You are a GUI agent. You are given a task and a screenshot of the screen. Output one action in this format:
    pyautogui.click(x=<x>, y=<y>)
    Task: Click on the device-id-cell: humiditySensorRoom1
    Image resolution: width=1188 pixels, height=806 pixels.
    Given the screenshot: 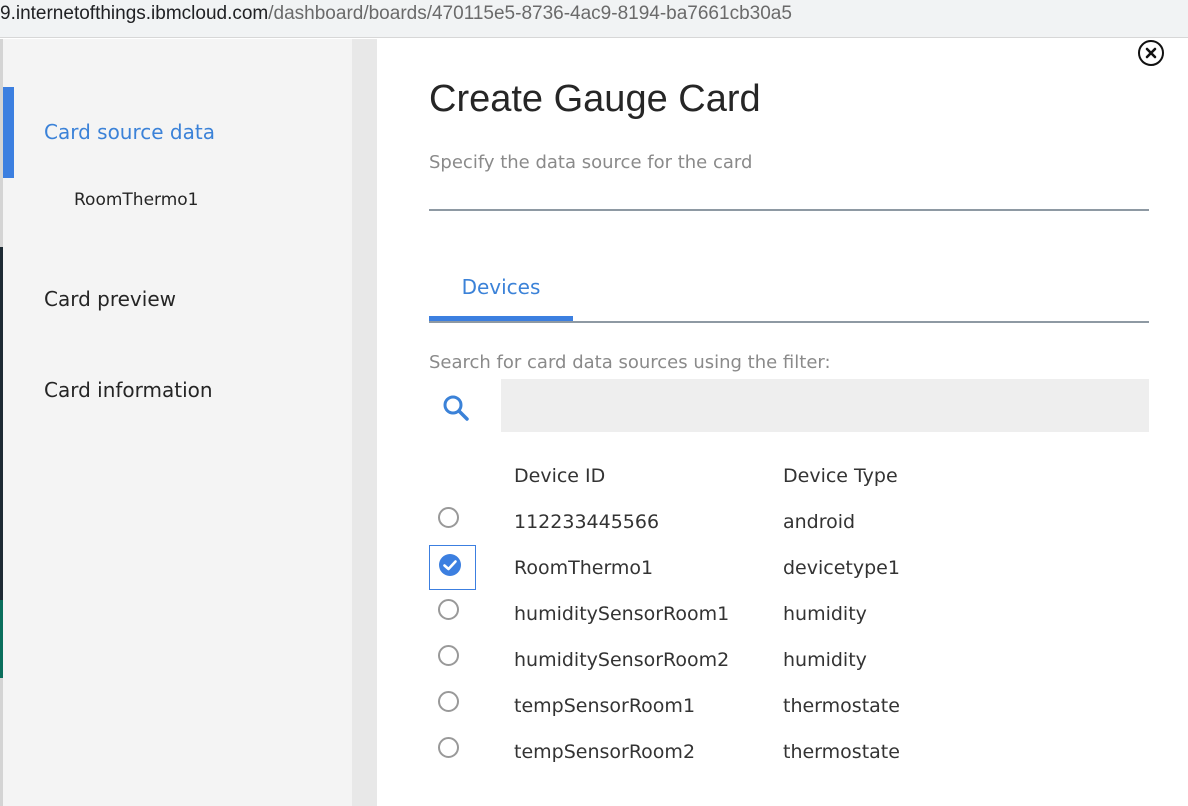 What is the action you would take?
    pyautogui.click(x=622, y=614)
    